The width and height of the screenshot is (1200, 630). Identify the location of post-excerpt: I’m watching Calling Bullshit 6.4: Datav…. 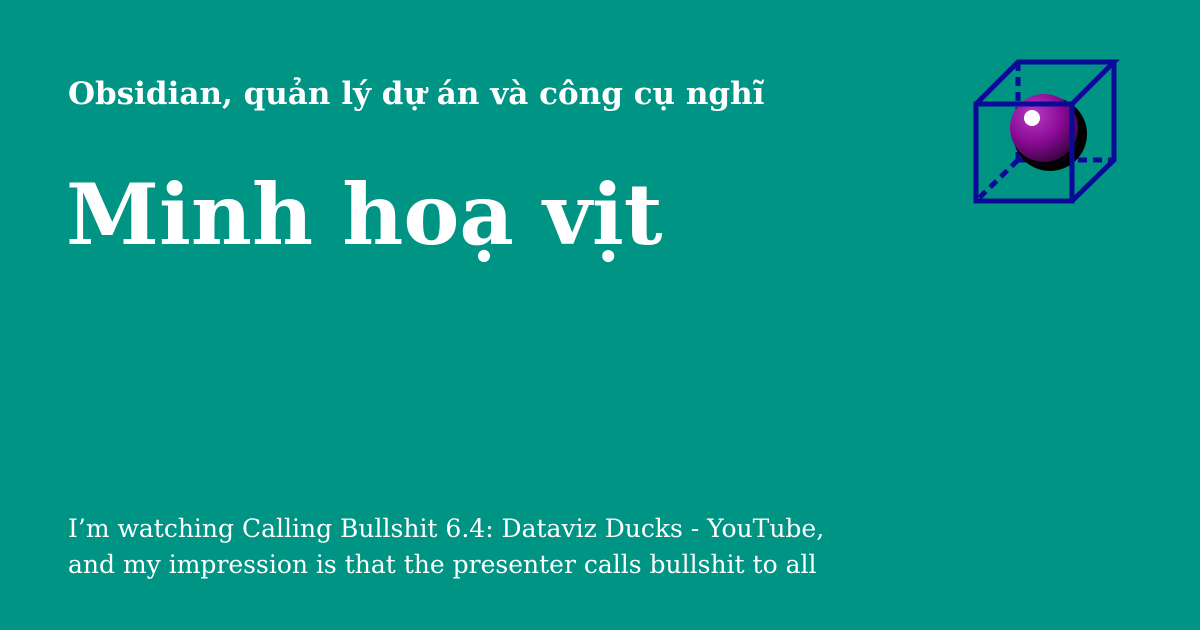
(478, 547).